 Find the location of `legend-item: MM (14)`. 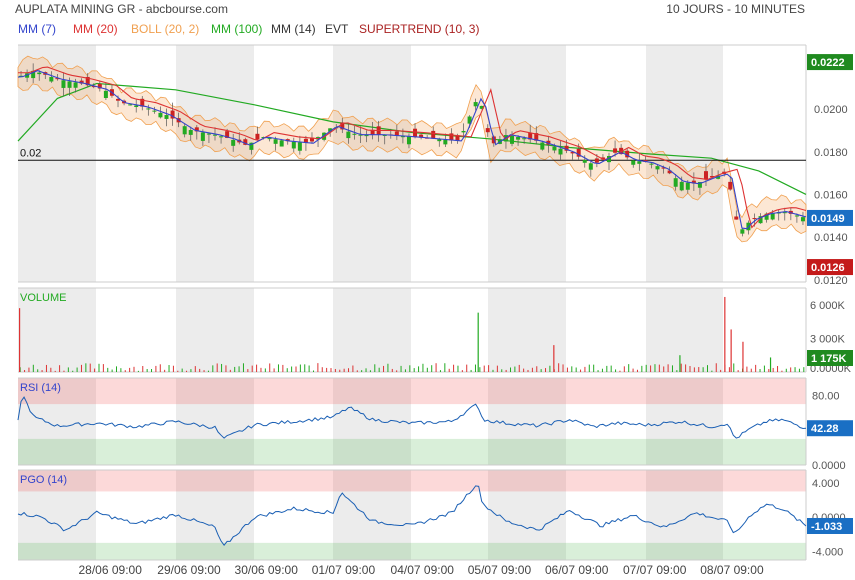

legend-item: MM (14) is located at coordinates (293, 29).